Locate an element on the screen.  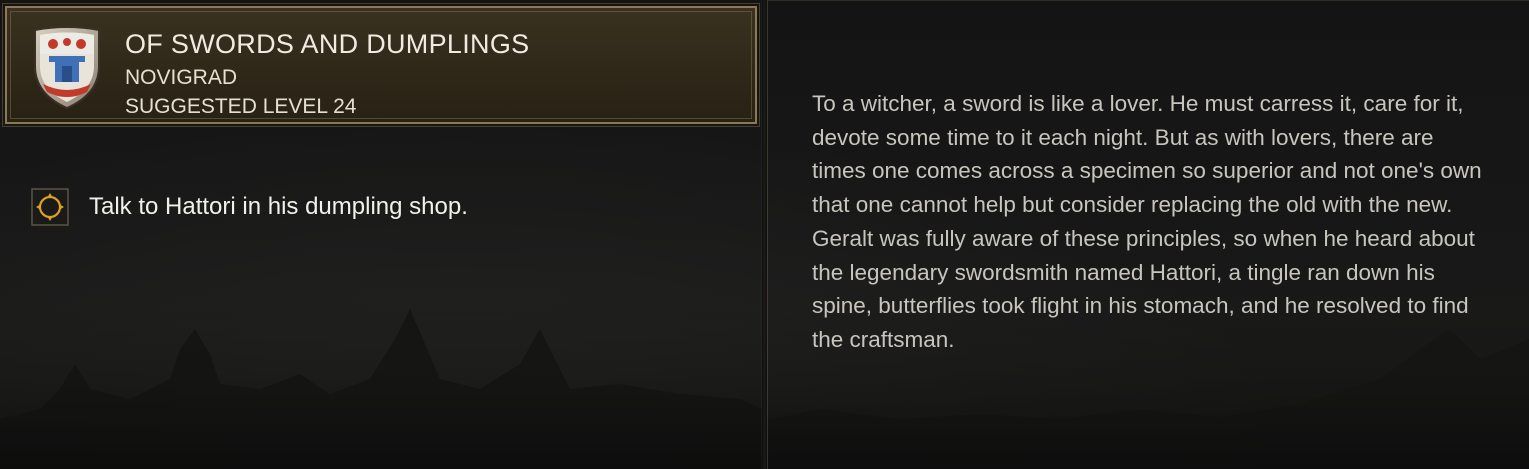
objective-target-icon is located at coordinates (50, 207).